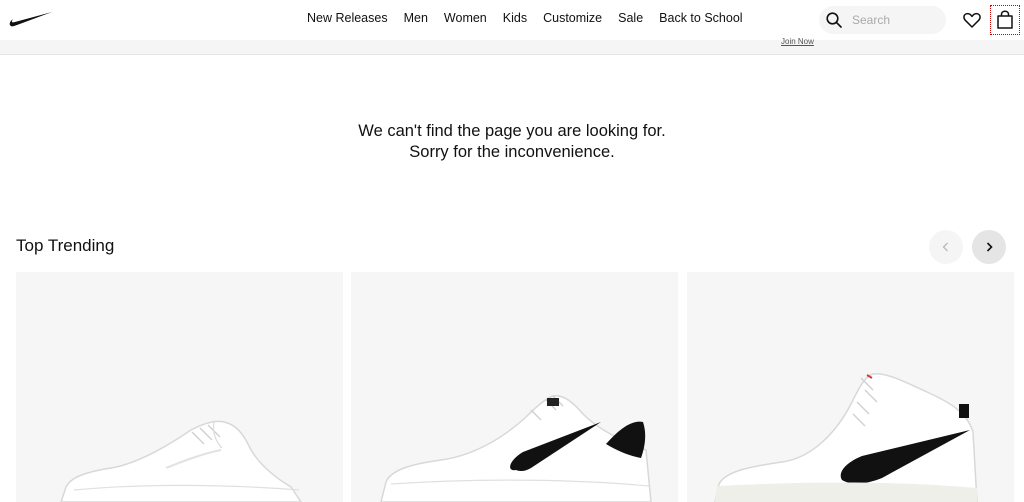 This screenshot has height=502, width=1024. Describe the element at coordinates (834, 20) in the screenshot. I see `search-icon` at that location.